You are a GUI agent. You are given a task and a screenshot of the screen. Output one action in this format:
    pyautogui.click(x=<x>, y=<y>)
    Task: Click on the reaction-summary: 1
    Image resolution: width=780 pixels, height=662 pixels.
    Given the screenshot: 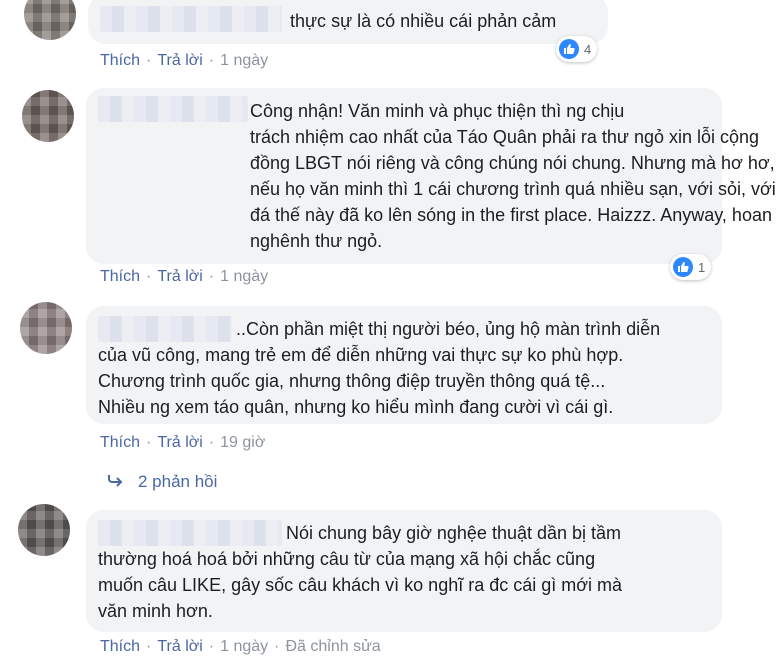 What is the action you would take?
    pyautogui.click(x=691, y=267)
    